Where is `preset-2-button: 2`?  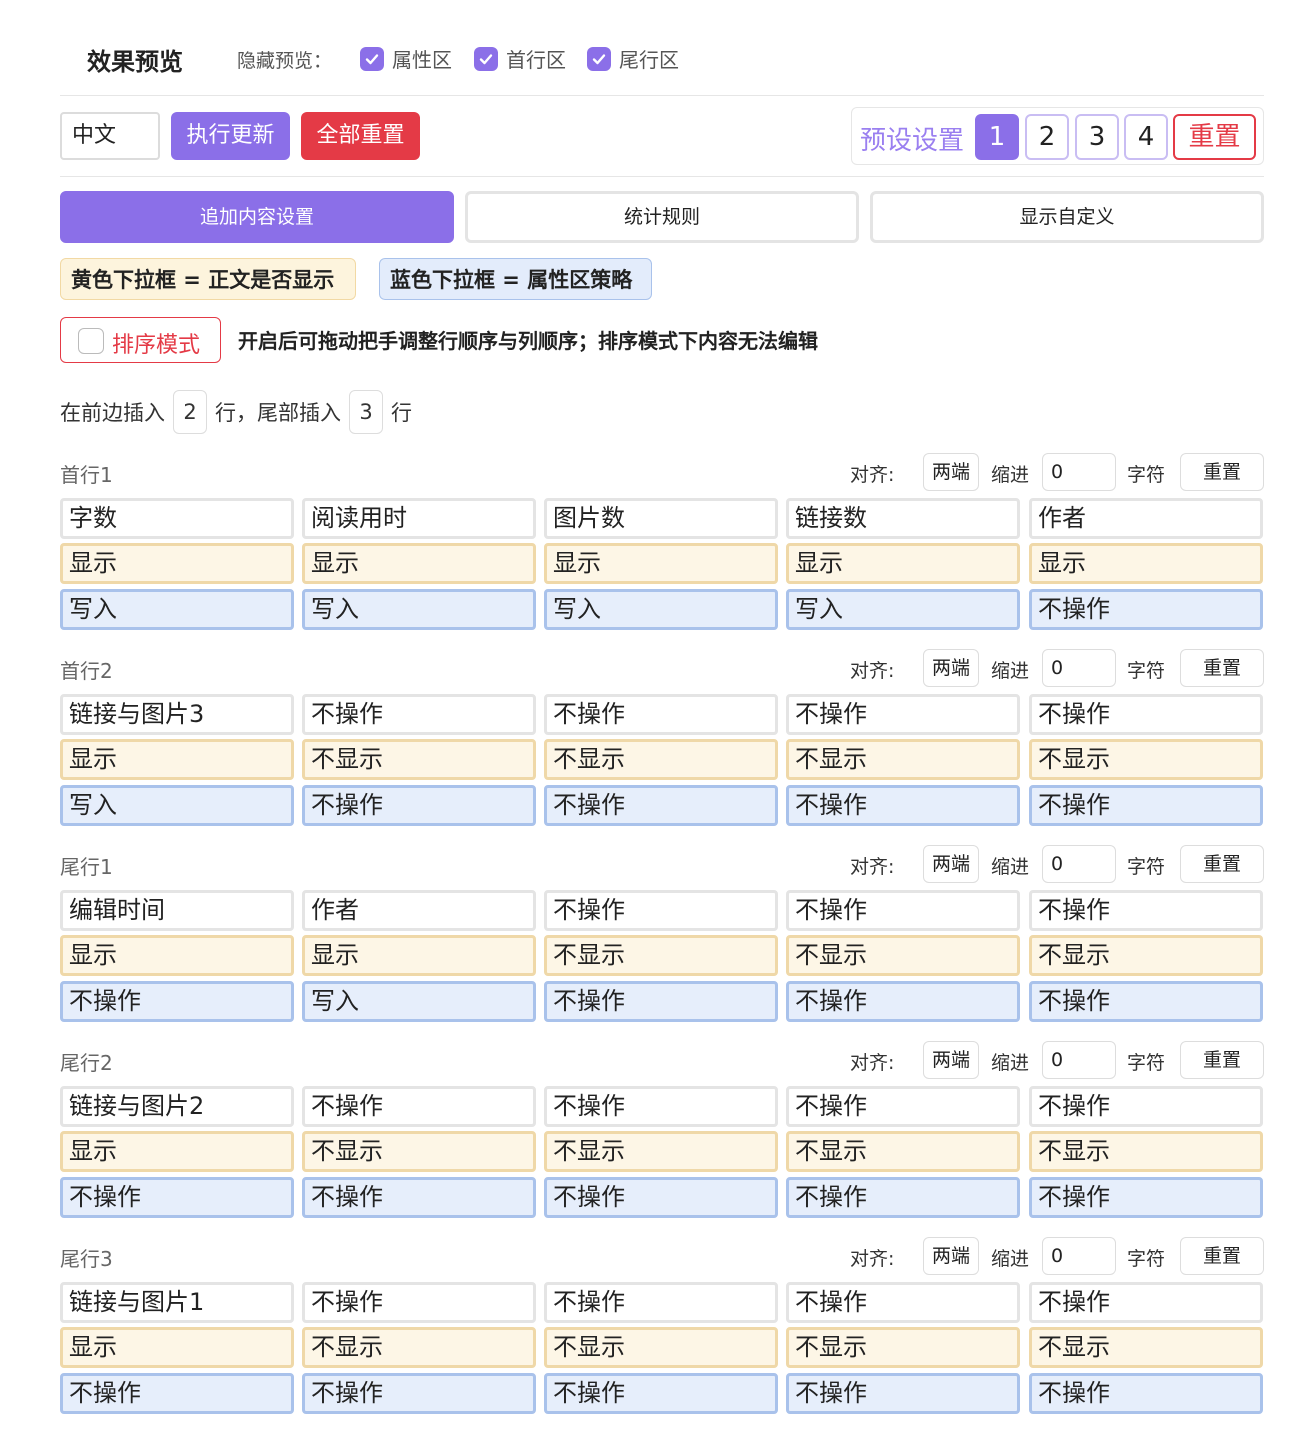
preset-2-button: 2 is located at coordinates (1047, 137).